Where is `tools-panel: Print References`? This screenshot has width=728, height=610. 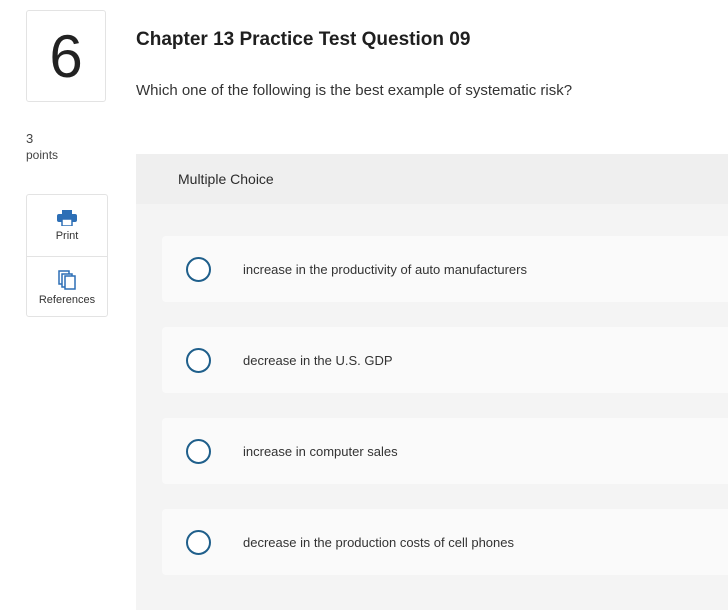
tools-panel: Print References is located at coordinates (67, 255).